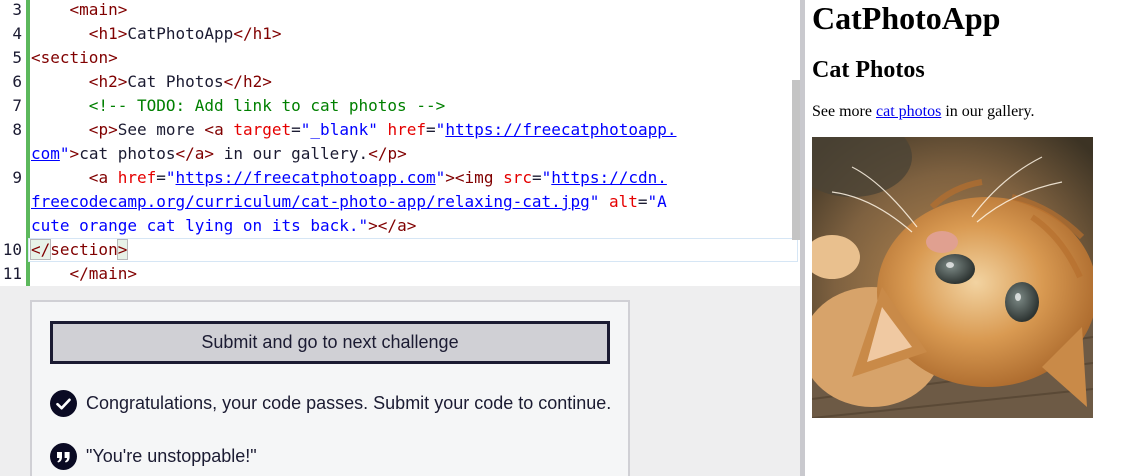 This screenshot has height=476, width=1133. I want to click on line-number: 6, so click(17, 81).